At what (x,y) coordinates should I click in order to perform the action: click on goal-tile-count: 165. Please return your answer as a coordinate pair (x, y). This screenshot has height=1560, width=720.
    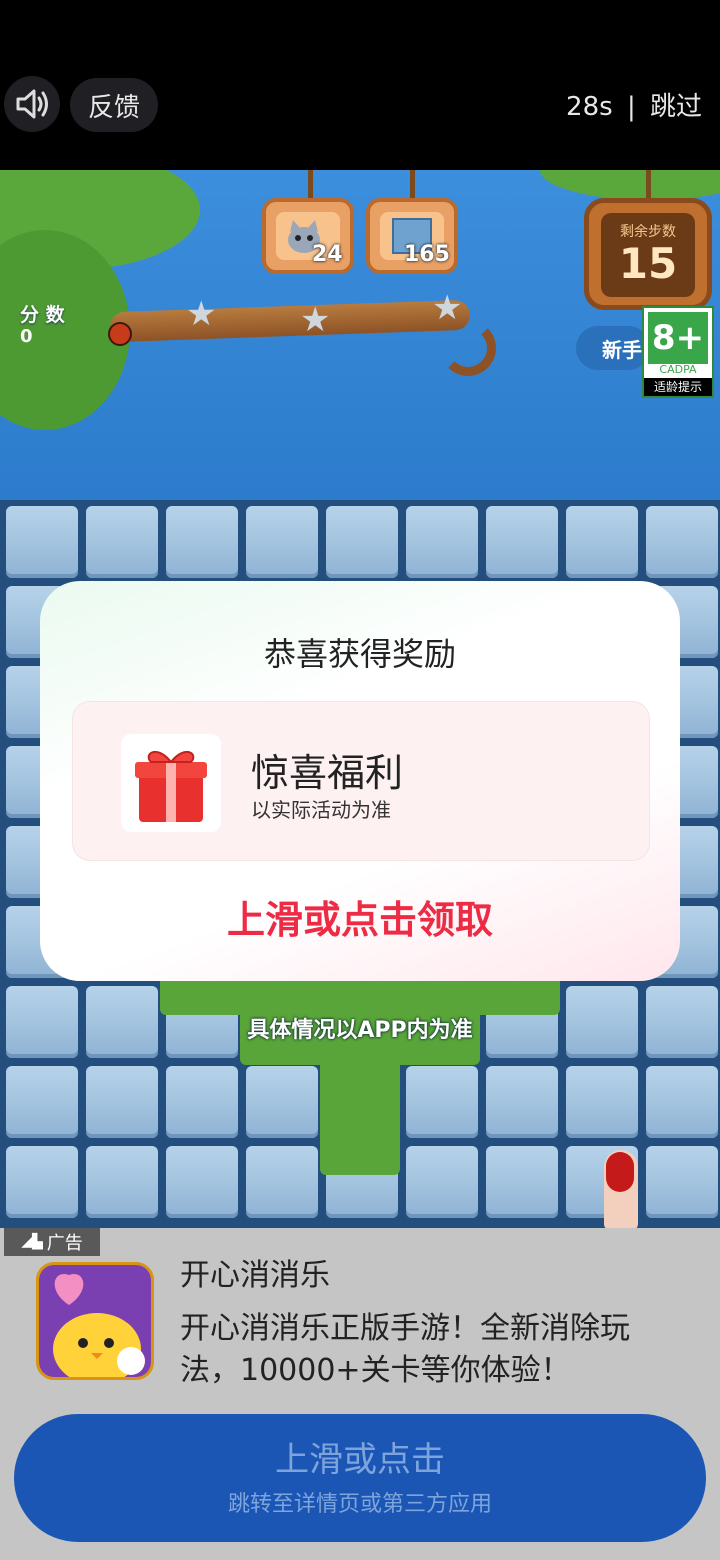
    Looking at the image, I should click on (427, 254).